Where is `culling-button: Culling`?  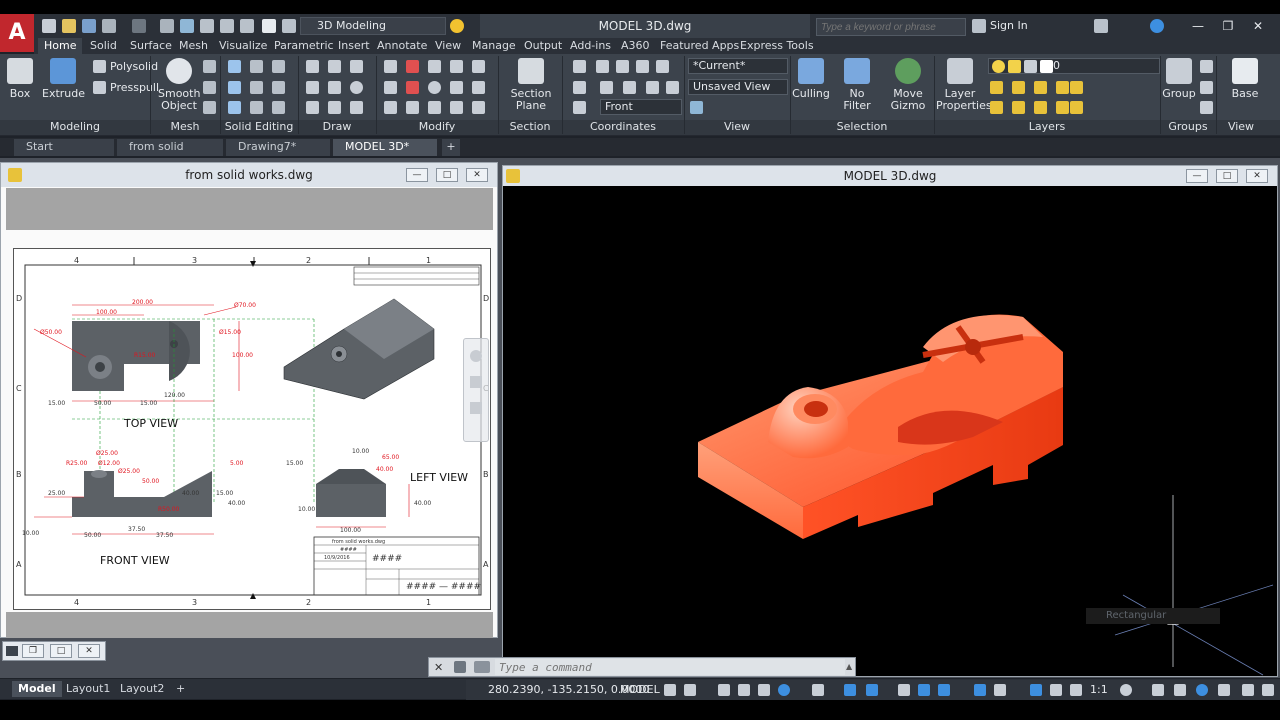
culling-button: Culling is located at coordinates (811, 79).